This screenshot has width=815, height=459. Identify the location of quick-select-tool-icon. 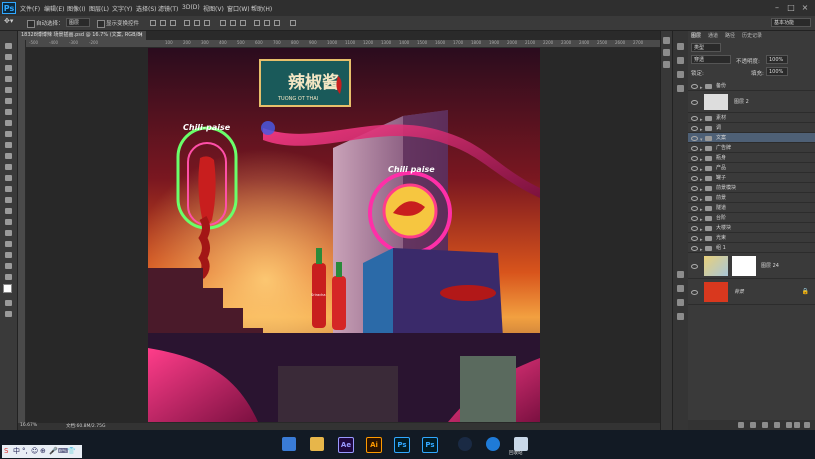
(8, 79).